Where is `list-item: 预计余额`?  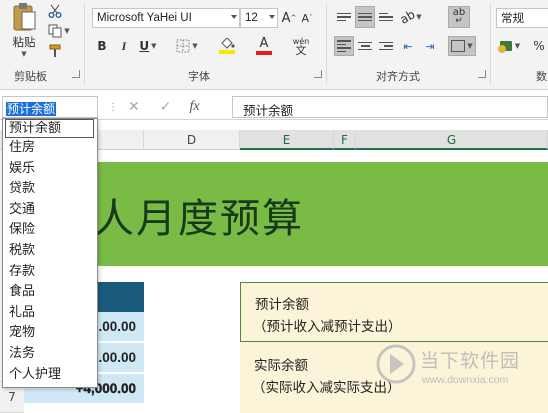 list-item: 预计余额 is located at coordinates (49, 128).